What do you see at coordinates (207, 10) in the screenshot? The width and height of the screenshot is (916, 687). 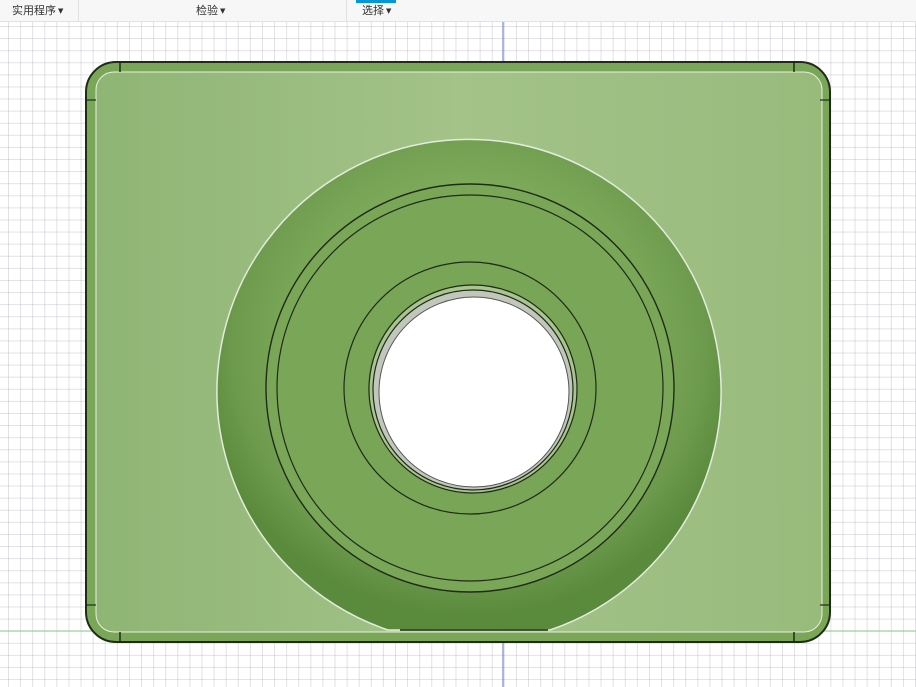 I see `inspect-menu-label: 检验` at bounding box center [207, 10].